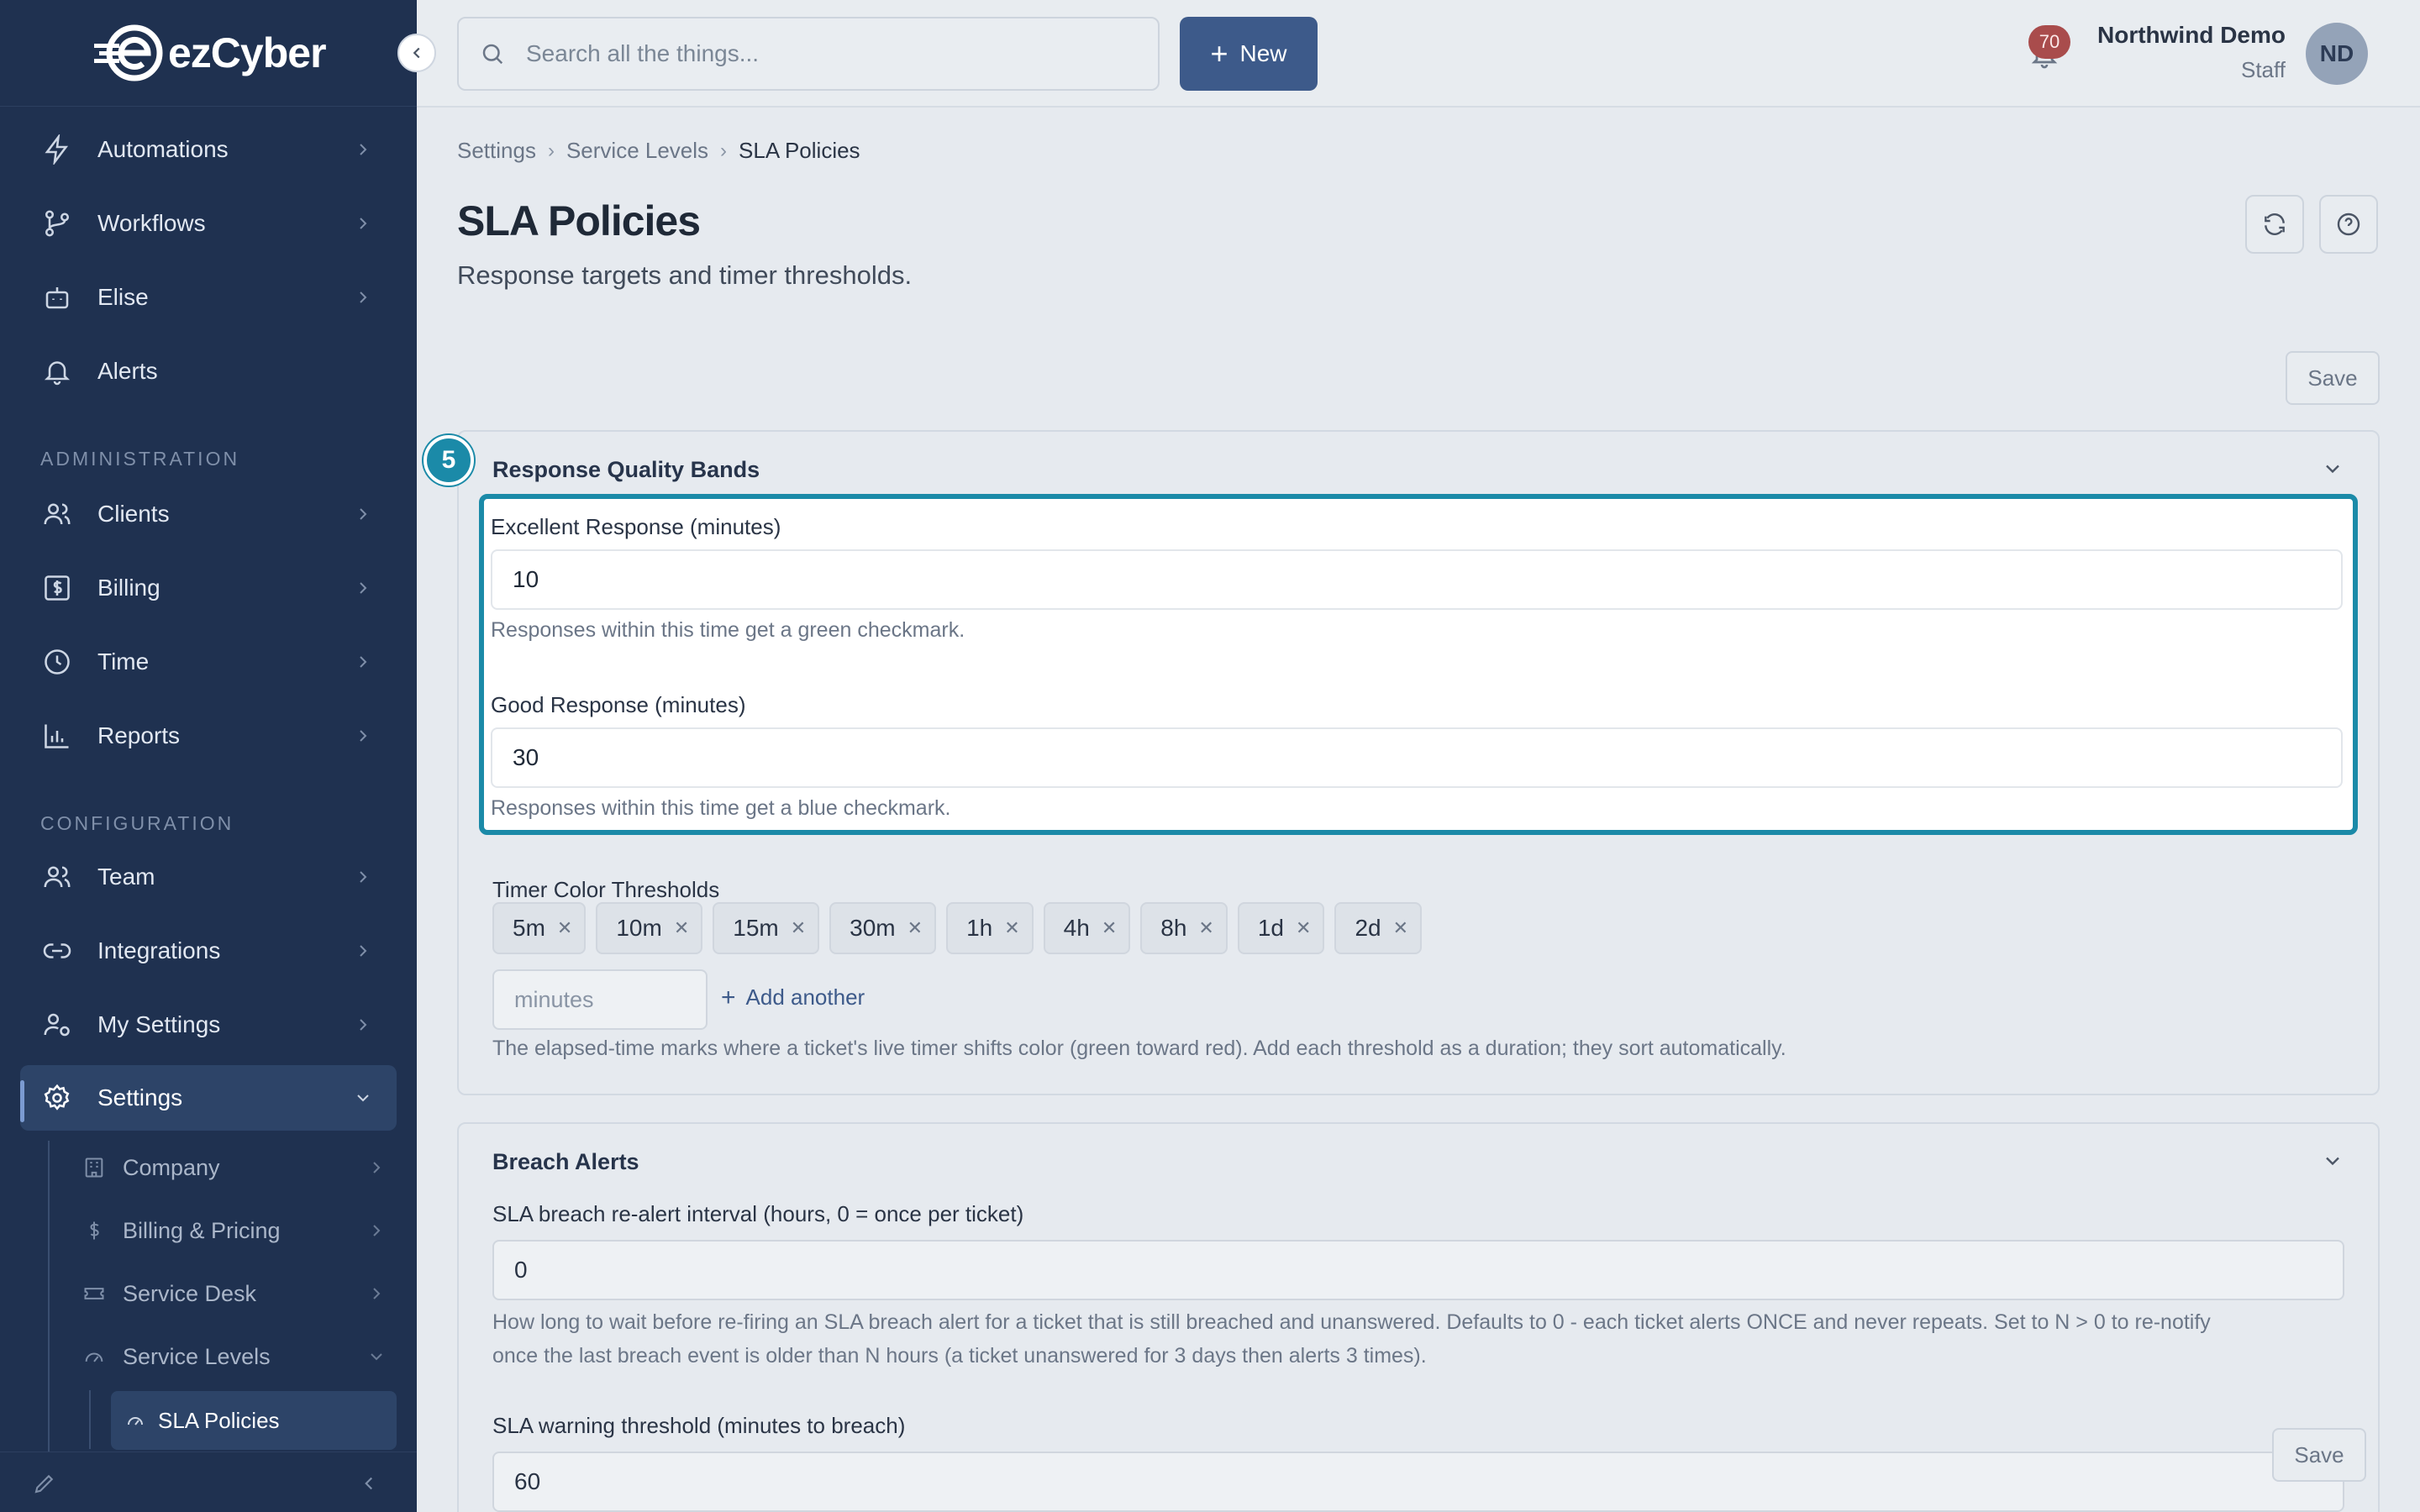 This screenshot has height=1512, width=2420. I want to click on card-title: Breach Alerts, so click(566, 1161).